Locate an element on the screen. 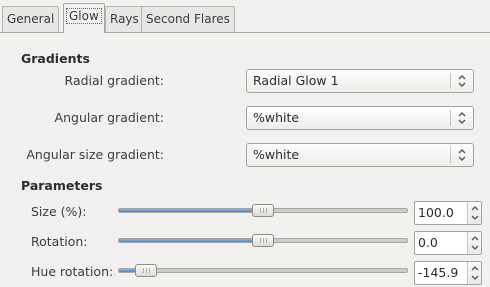  size-label: Size (%): is located at coordinates (59, 211).